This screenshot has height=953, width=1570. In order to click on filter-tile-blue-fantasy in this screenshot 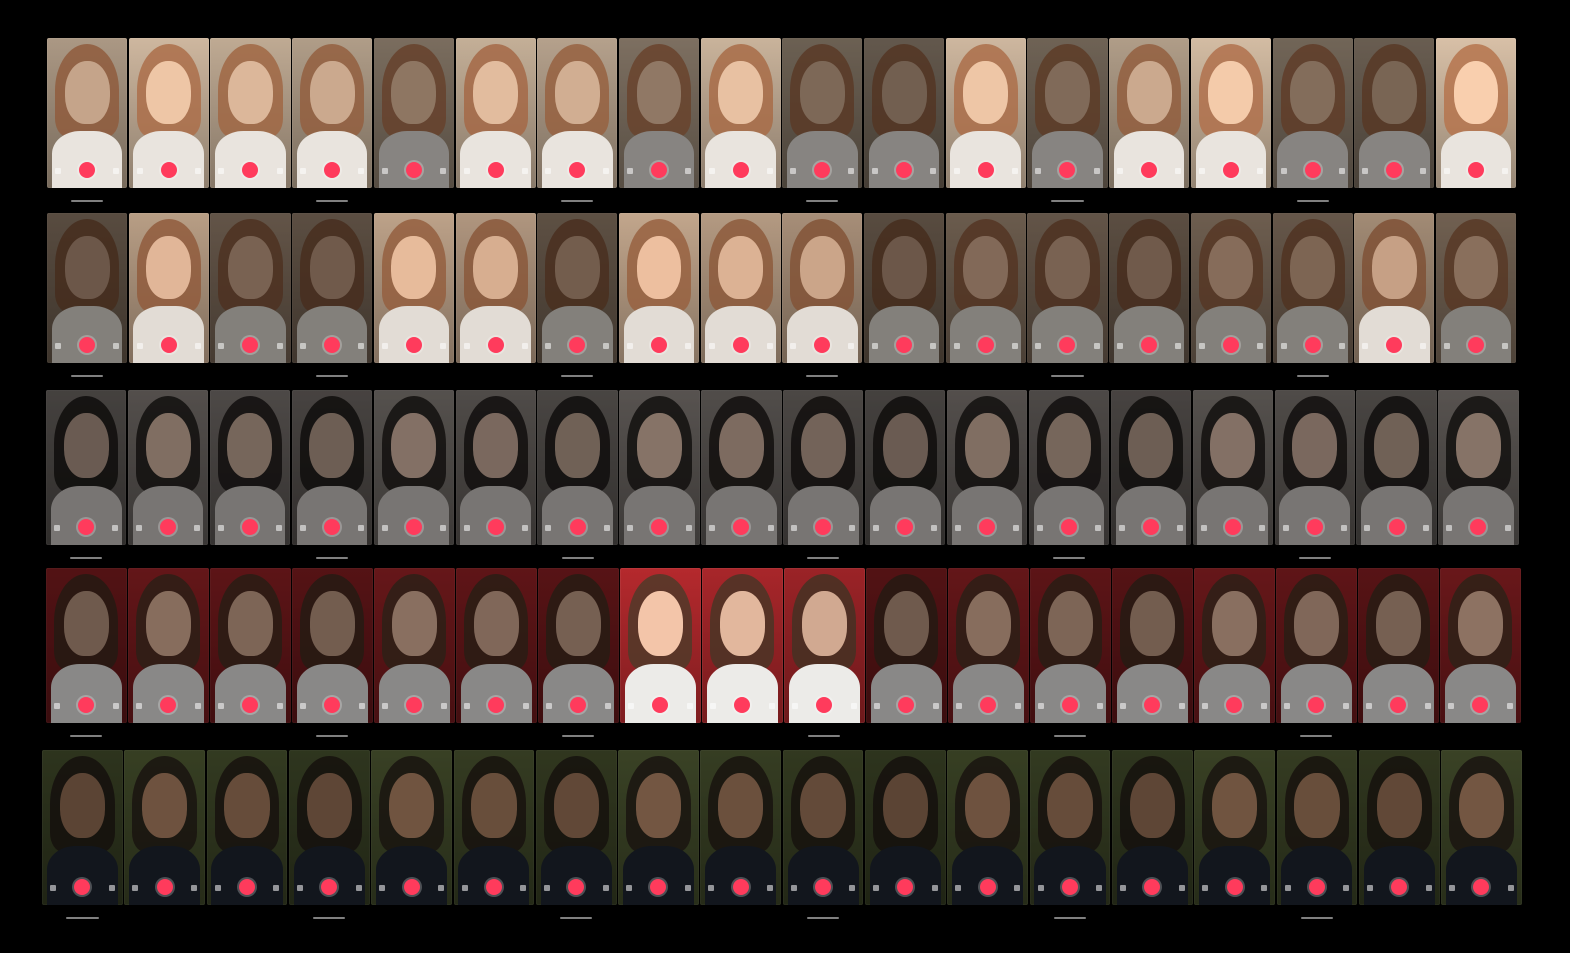, I will do `click(823, 467)`.